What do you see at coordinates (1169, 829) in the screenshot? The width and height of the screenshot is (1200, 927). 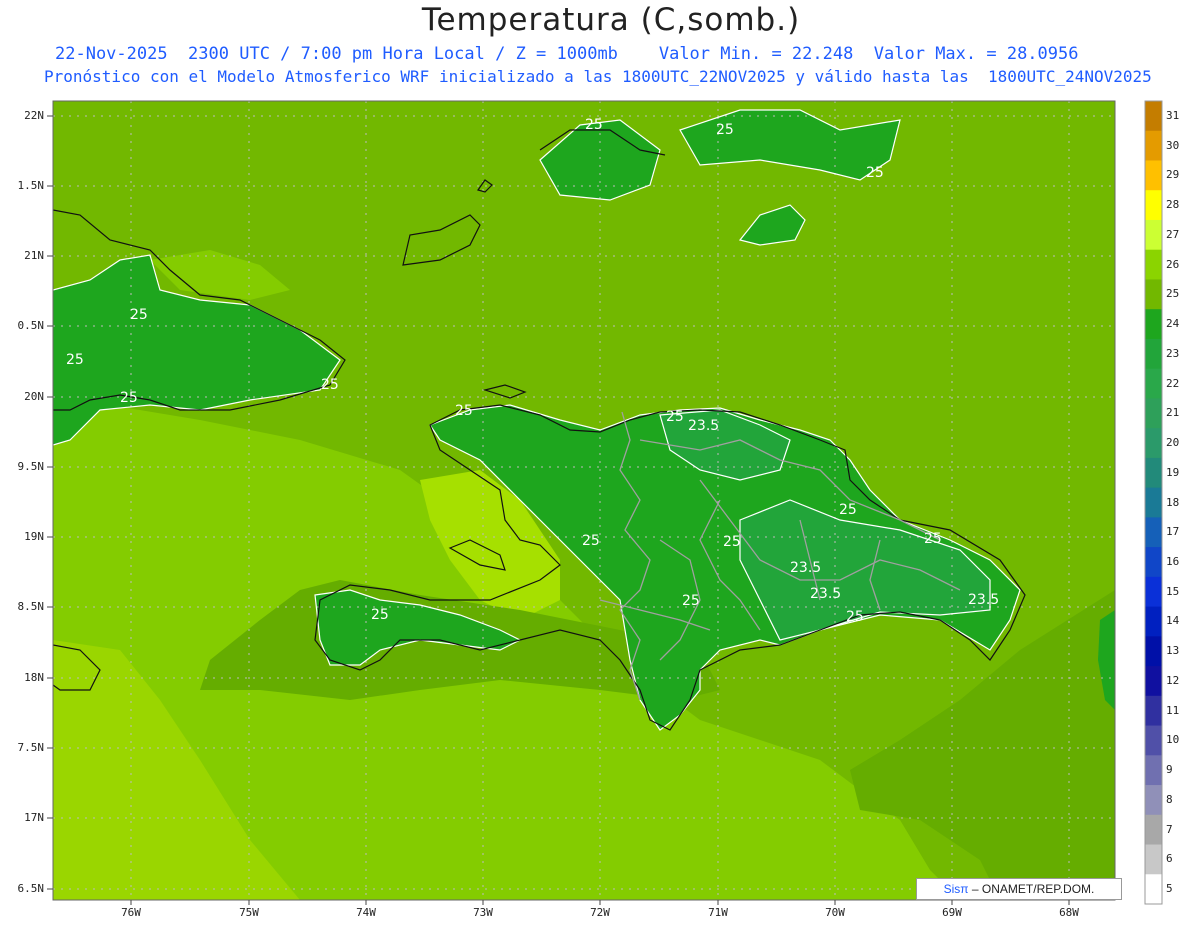 I see `colorbar-label: 7` at bounding box center [1169, 829].